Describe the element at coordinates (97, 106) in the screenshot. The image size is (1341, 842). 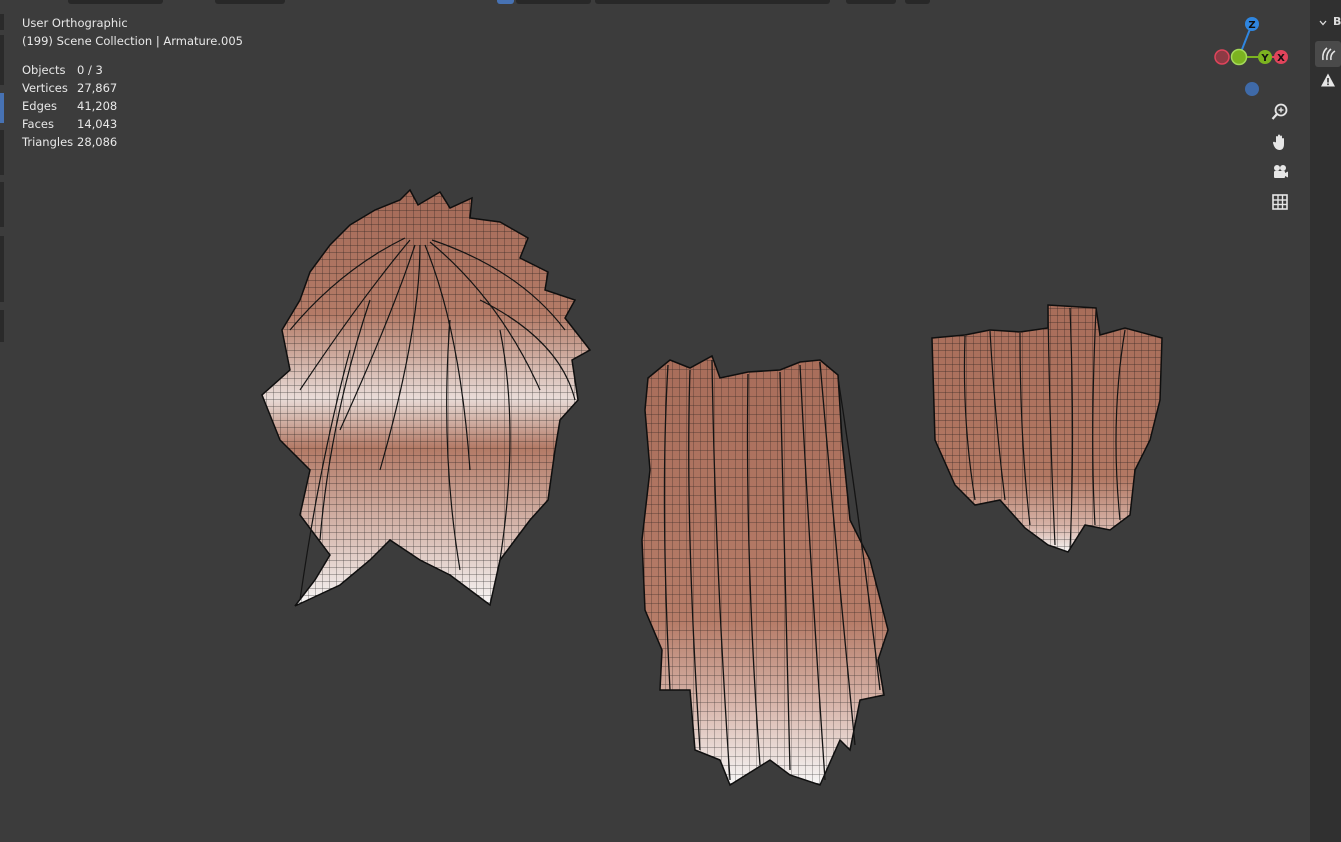
I see `stat-value: 41,208` at that location.